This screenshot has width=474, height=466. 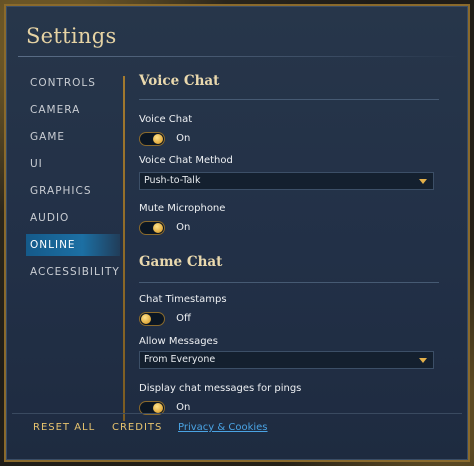 I want to click on voice-chat-toggle, so click(x=152, y=138).